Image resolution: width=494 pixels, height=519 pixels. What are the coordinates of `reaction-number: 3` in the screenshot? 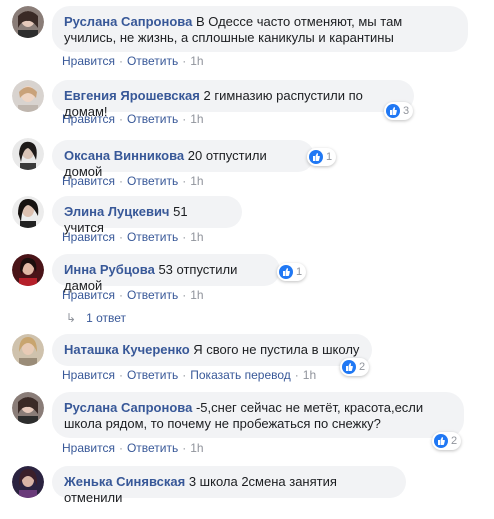 It's located at (406, 111).